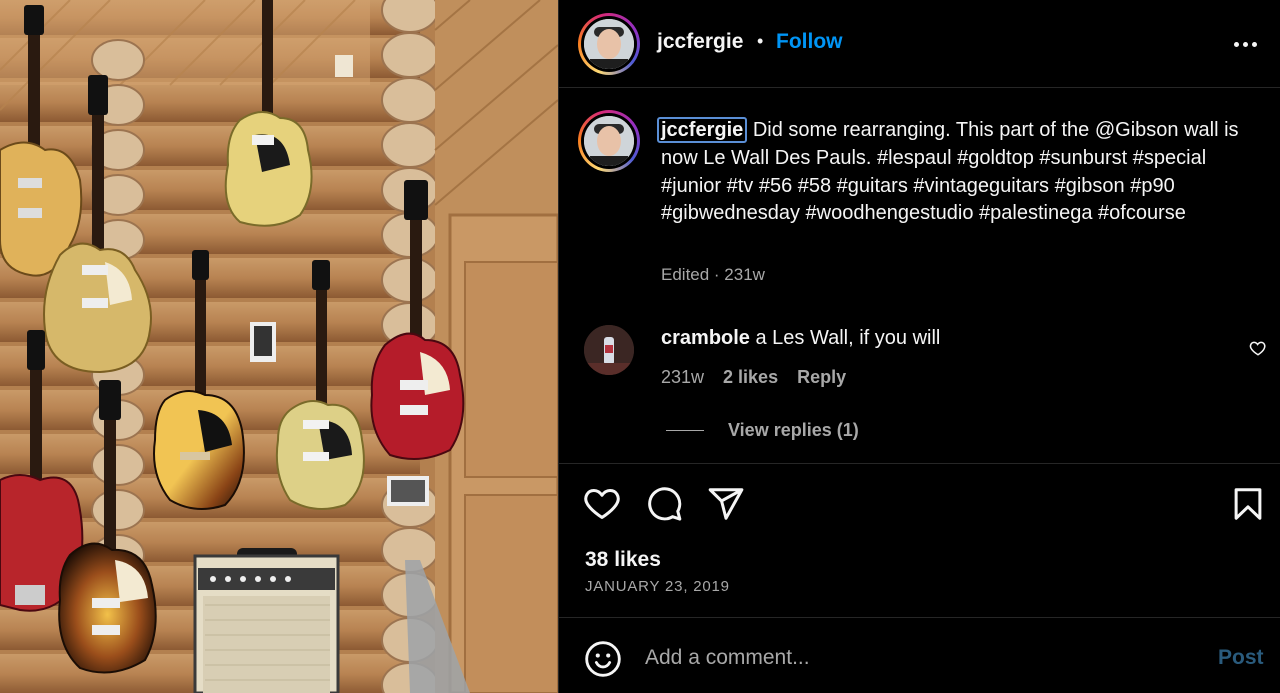  What do you see at coordinates (700, 42) in the screenshot?
I see `header-username: jccfergie` at bounding box center [700, 42].